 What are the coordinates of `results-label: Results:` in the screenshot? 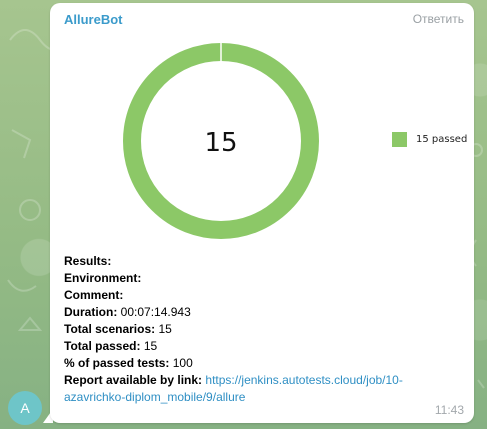 It's located at (88, 261).